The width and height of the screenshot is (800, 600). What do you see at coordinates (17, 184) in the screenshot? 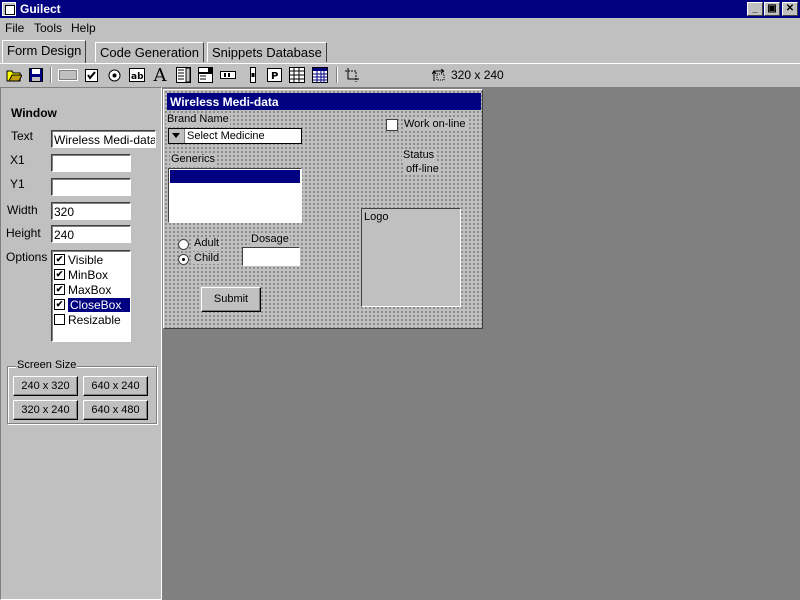
I see `y1-label: Y1` at bounding box center [17, 184].